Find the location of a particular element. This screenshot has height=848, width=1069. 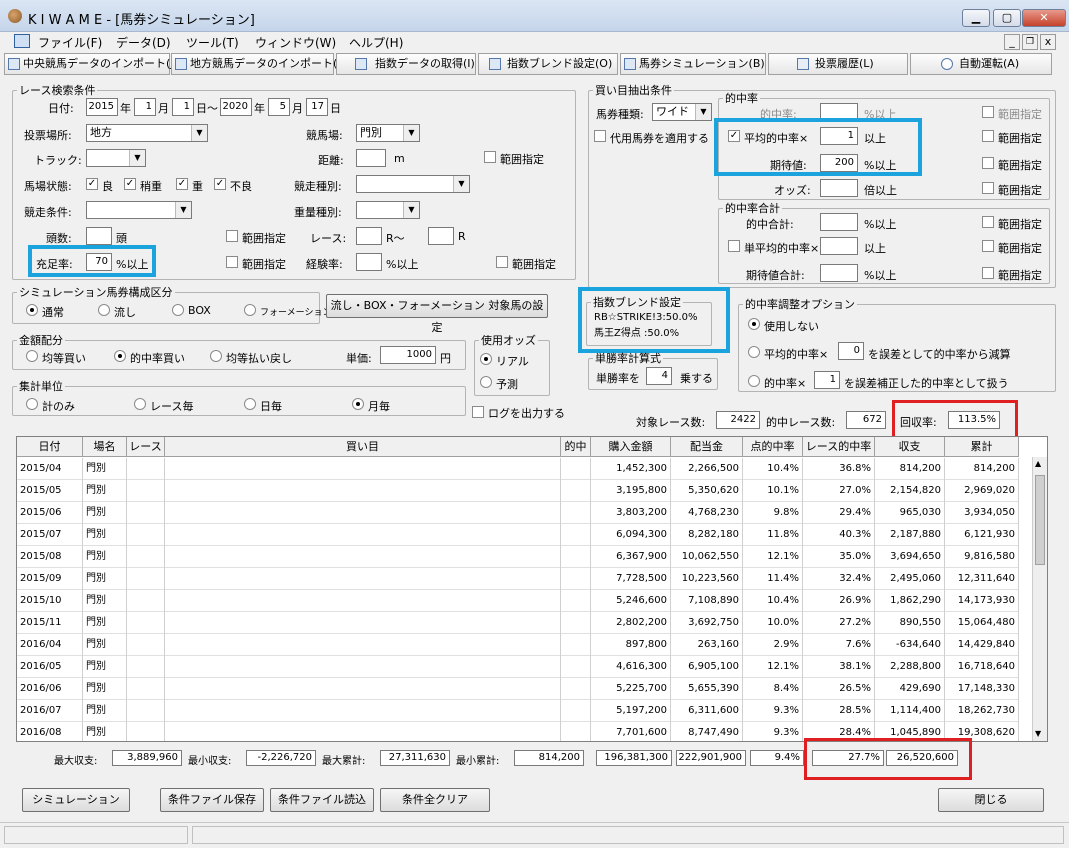

scroll-up-icon: ▲ is located at coordinates (1038, 463).